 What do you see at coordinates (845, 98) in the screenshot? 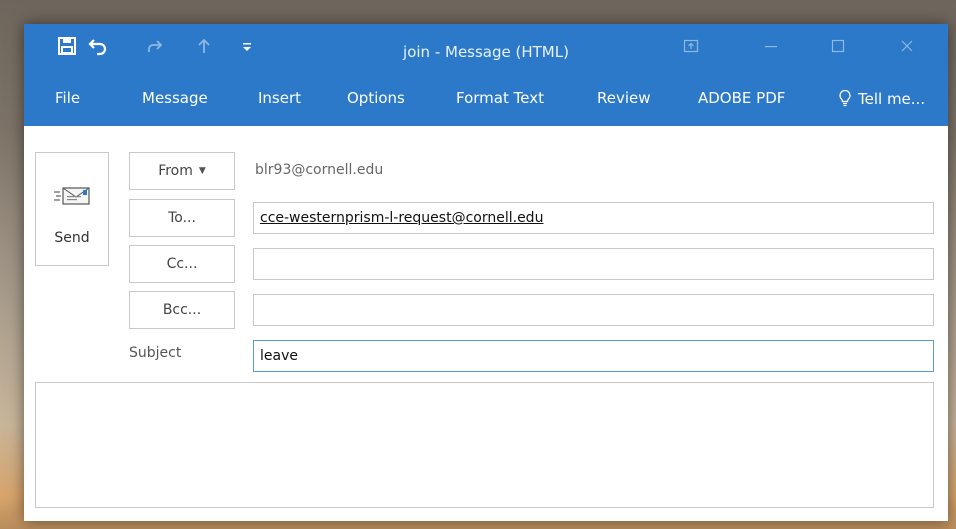
I see `lightbulb-icon` at bounding box center [845, 98].